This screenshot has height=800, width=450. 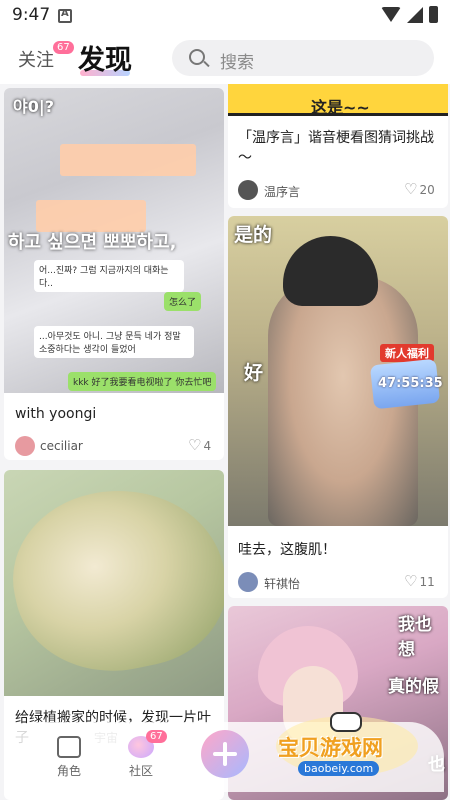 I want to click on gamepad-icon, so click(x=346, y=722).